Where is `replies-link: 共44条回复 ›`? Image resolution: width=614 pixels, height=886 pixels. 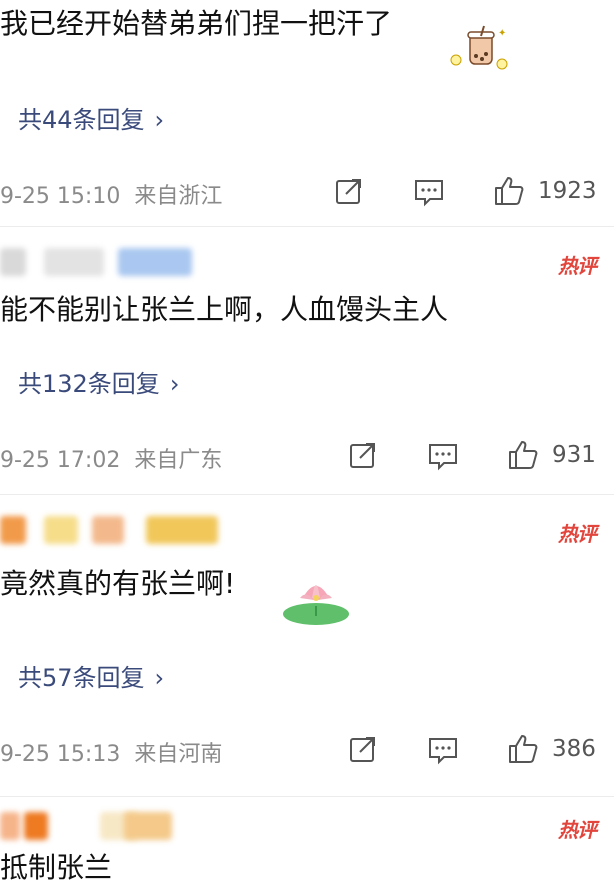 replies-link: 共44条回复 › is located at coordinates (91, 120).